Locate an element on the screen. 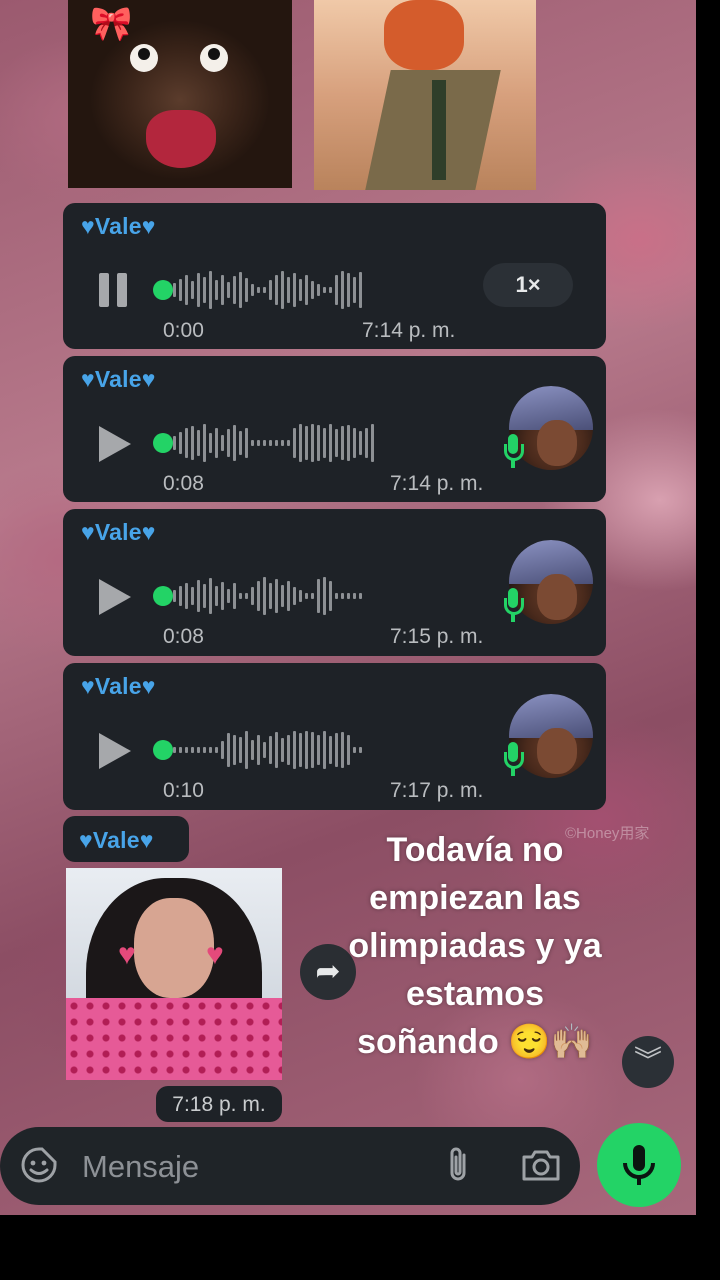 This screenshot has height=1280, width=720. playback-speed-button: 1× is located at coordinates (528, 285).